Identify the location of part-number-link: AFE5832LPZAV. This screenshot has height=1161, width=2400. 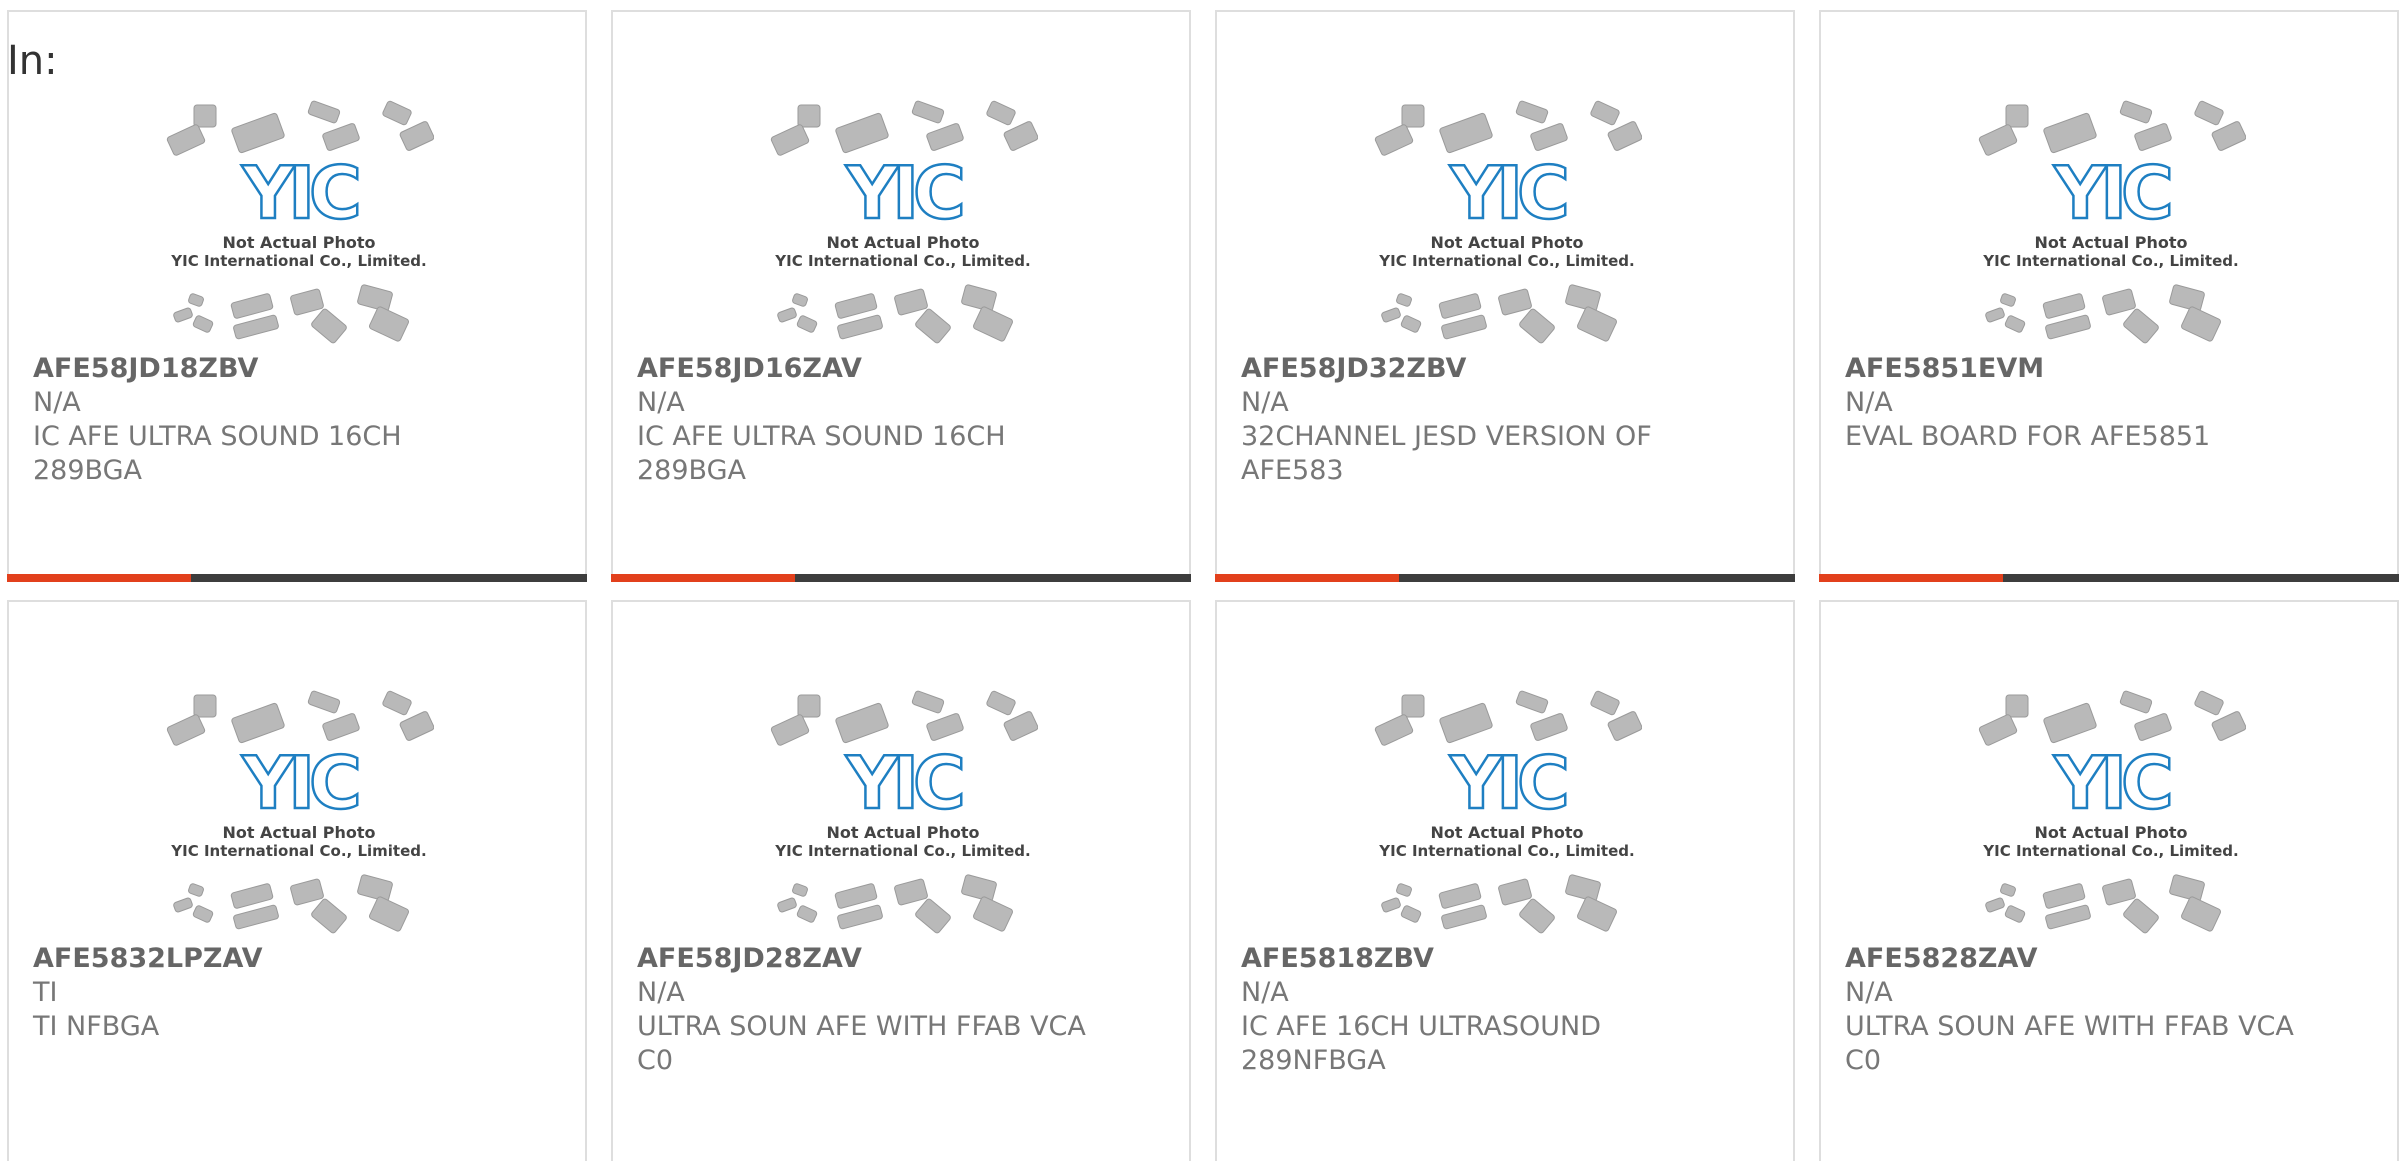
(298, 959).